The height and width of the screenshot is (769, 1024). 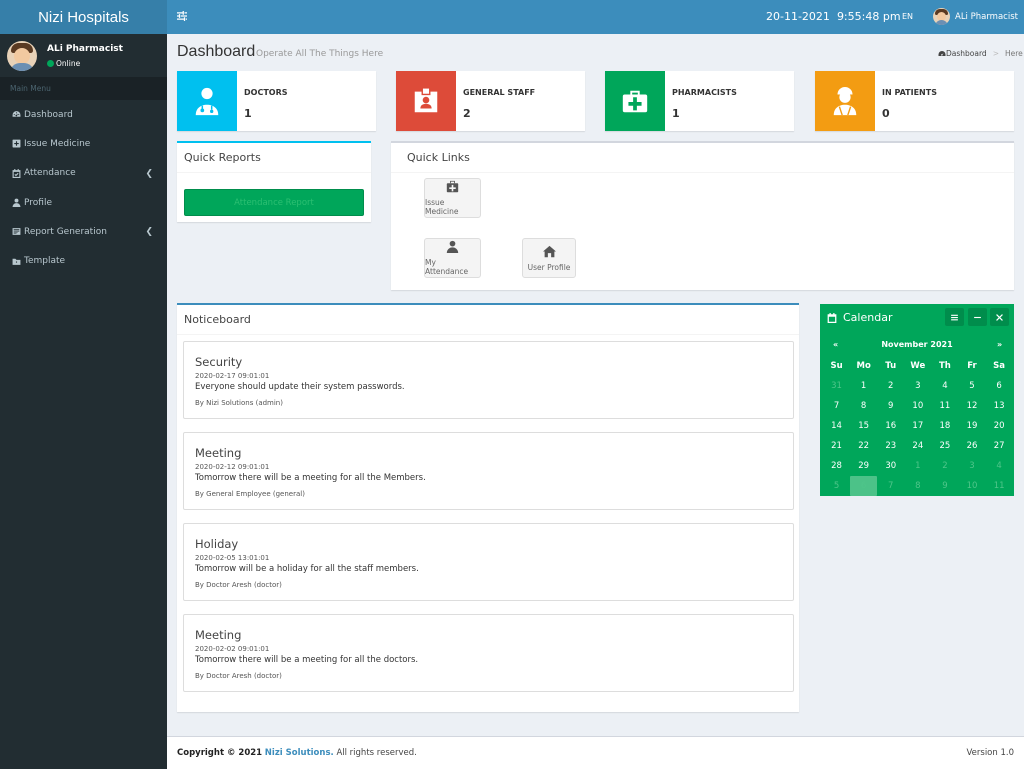 What do you see at coordinates (971, 446) in the screenshot?
I see `calendar-day: 26` at bounding box center [971, 446].